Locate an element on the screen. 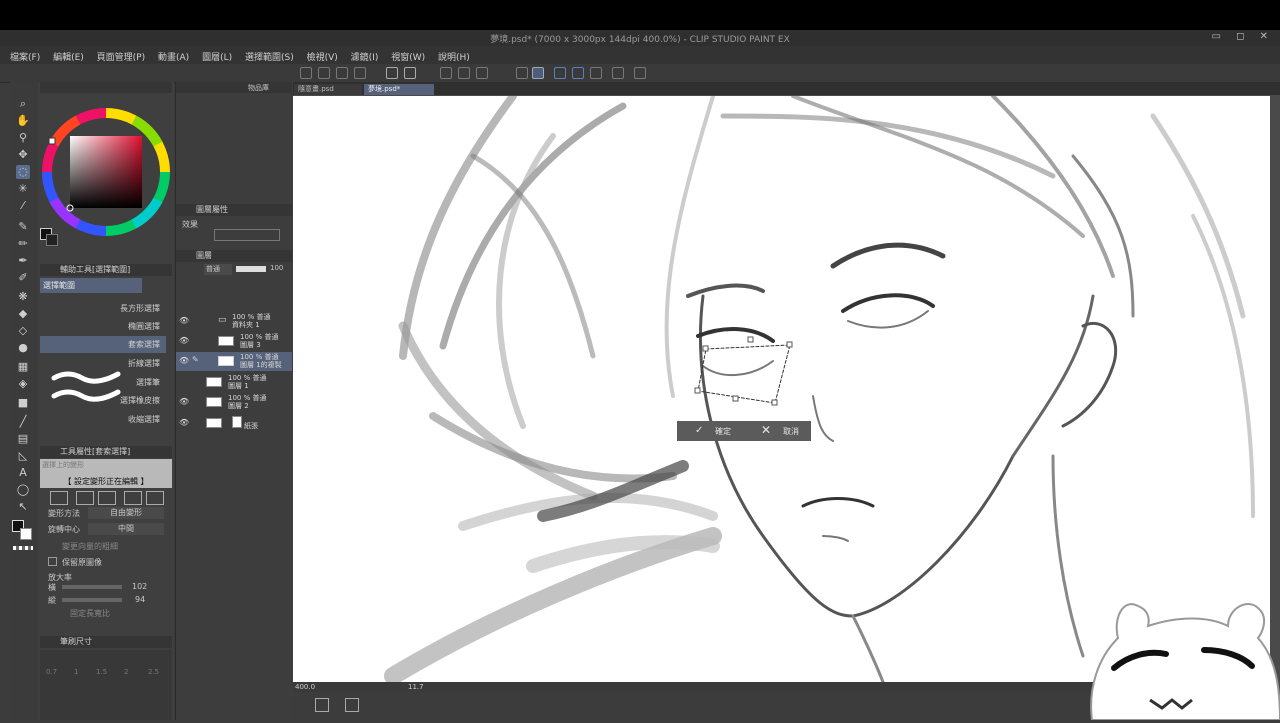 The image size is (1280, 723). move-layer-tool-icon: ✥ is located at coordinates (23, 155).